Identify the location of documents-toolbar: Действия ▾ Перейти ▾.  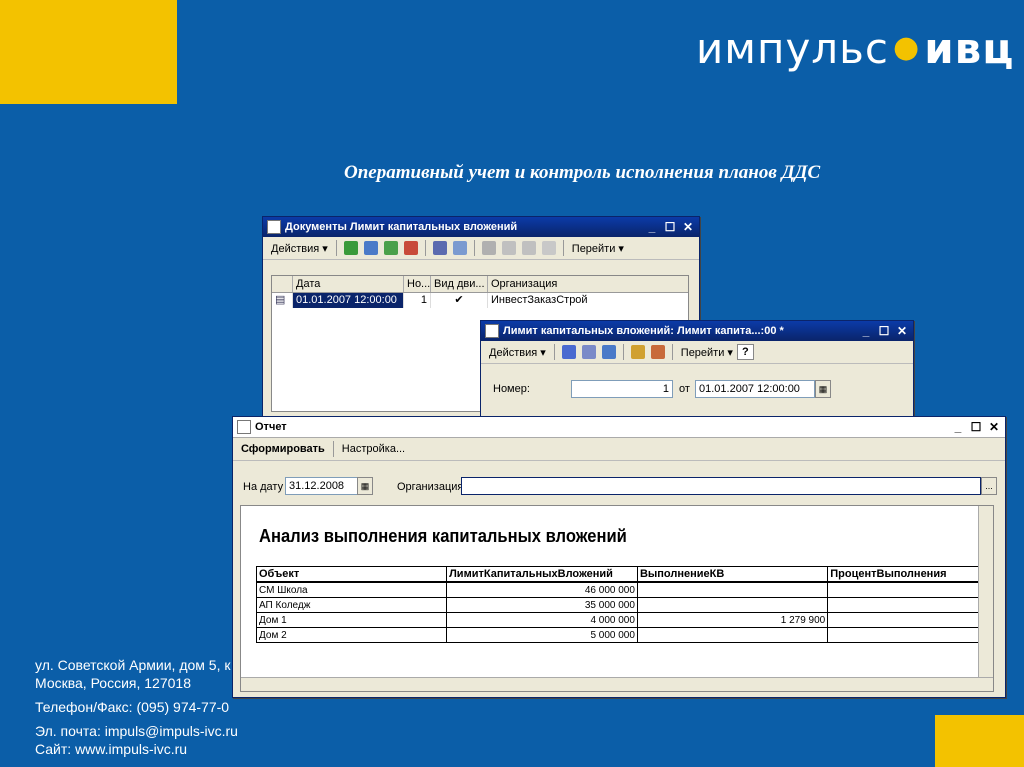
(481, 248).